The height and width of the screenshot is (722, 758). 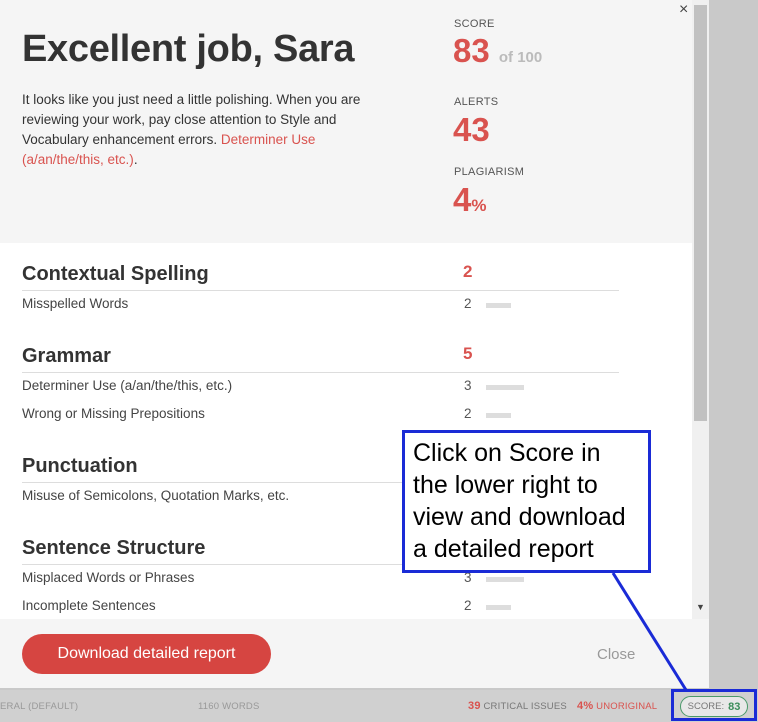 What do you see at coordinates (113, 413) in the screenshot?
I see `issue-item-label: Wrong or Missing Prepositions` at bounding box center [113, 413].